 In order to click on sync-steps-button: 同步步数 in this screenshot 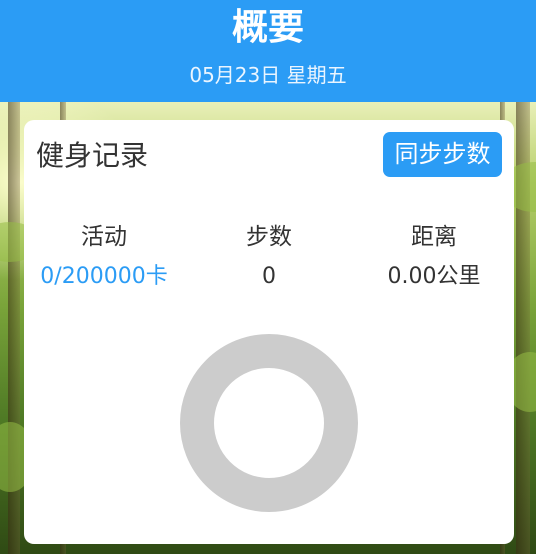, I will do `click(442, 154)`.